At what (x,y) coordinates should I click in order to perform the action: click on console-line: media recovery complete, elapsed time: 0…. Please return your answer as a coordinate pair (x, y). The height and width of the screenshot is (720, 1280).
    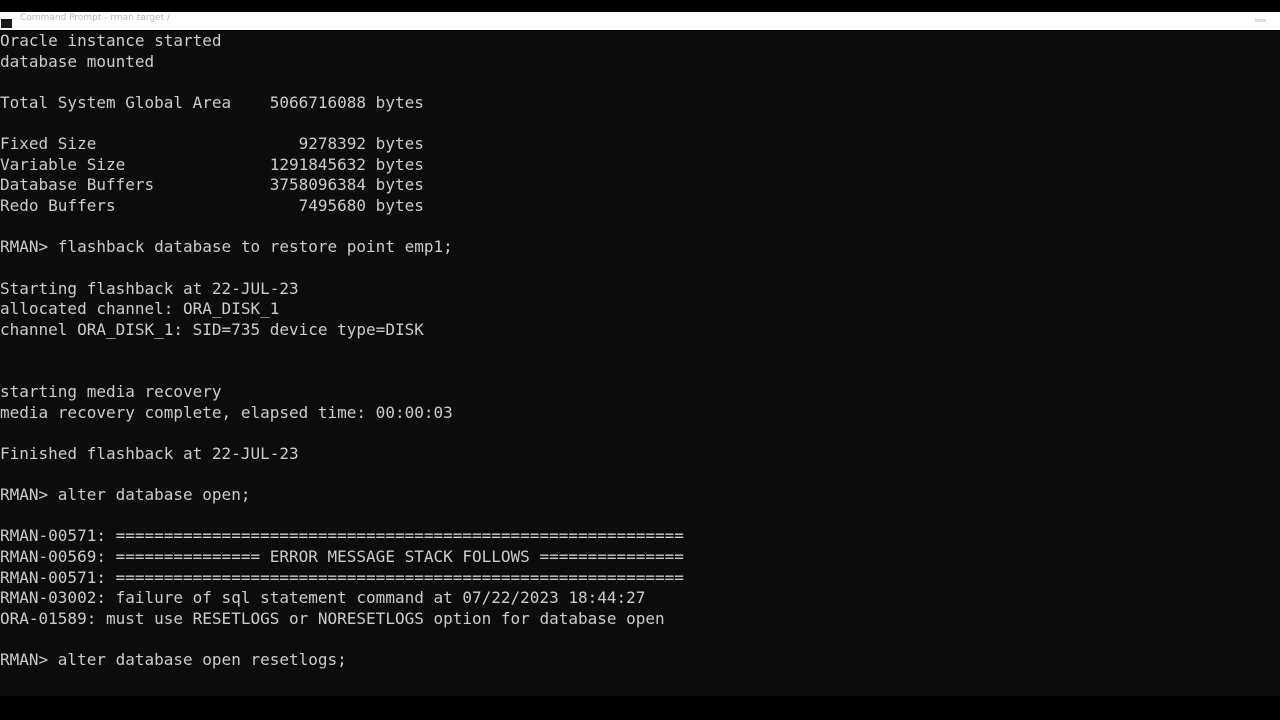
    Looking at the image, I should click on (226, 412).